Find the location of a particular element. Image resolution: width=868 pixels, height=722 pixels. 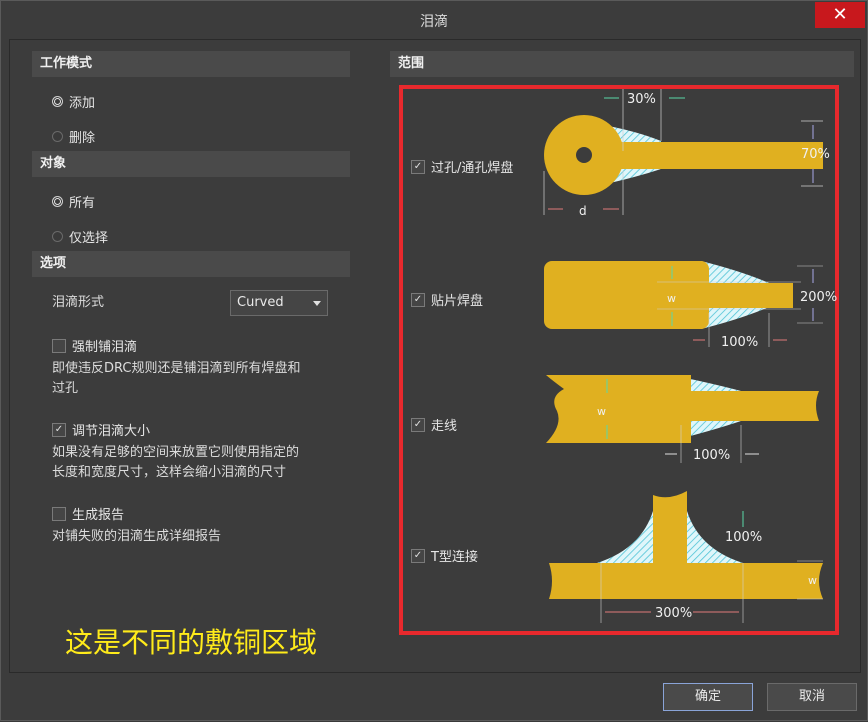

tjunction-pct-bottom: 300% is located at coordinates (673, 613).